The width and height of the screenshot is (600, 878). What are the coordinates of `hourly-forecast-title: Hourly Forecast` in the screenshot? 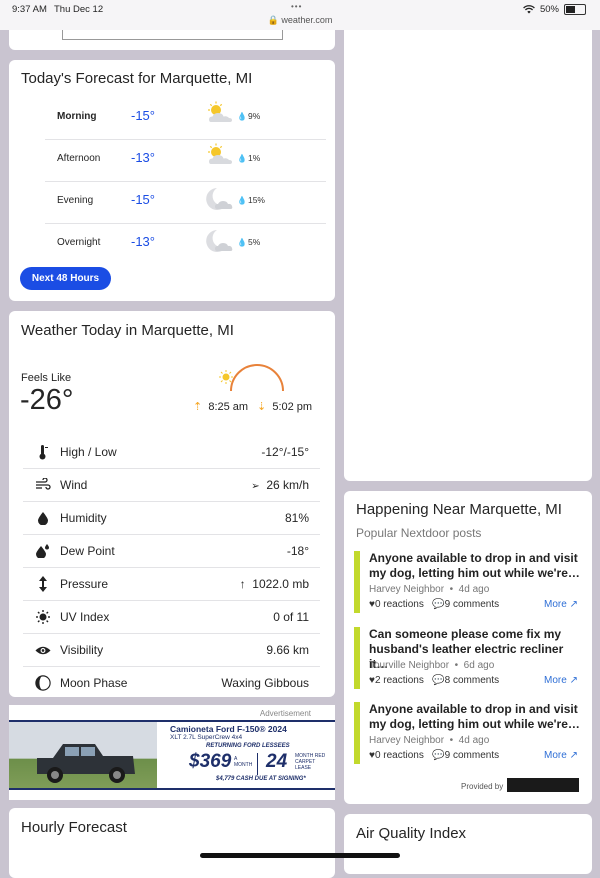 It's located at (74, 827).